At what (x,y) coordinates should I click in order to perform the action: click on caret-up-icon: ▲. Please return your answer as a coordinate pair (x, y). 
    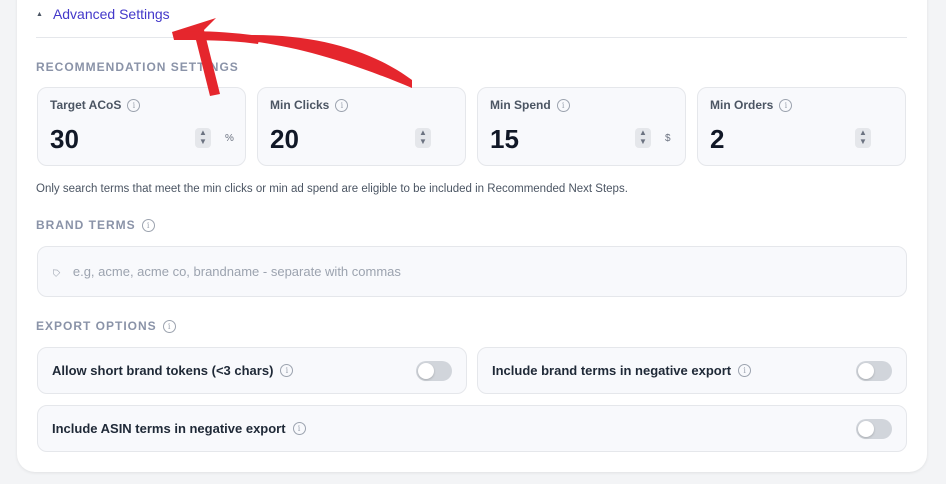
    Looking at the image, I should click on (39, 14).